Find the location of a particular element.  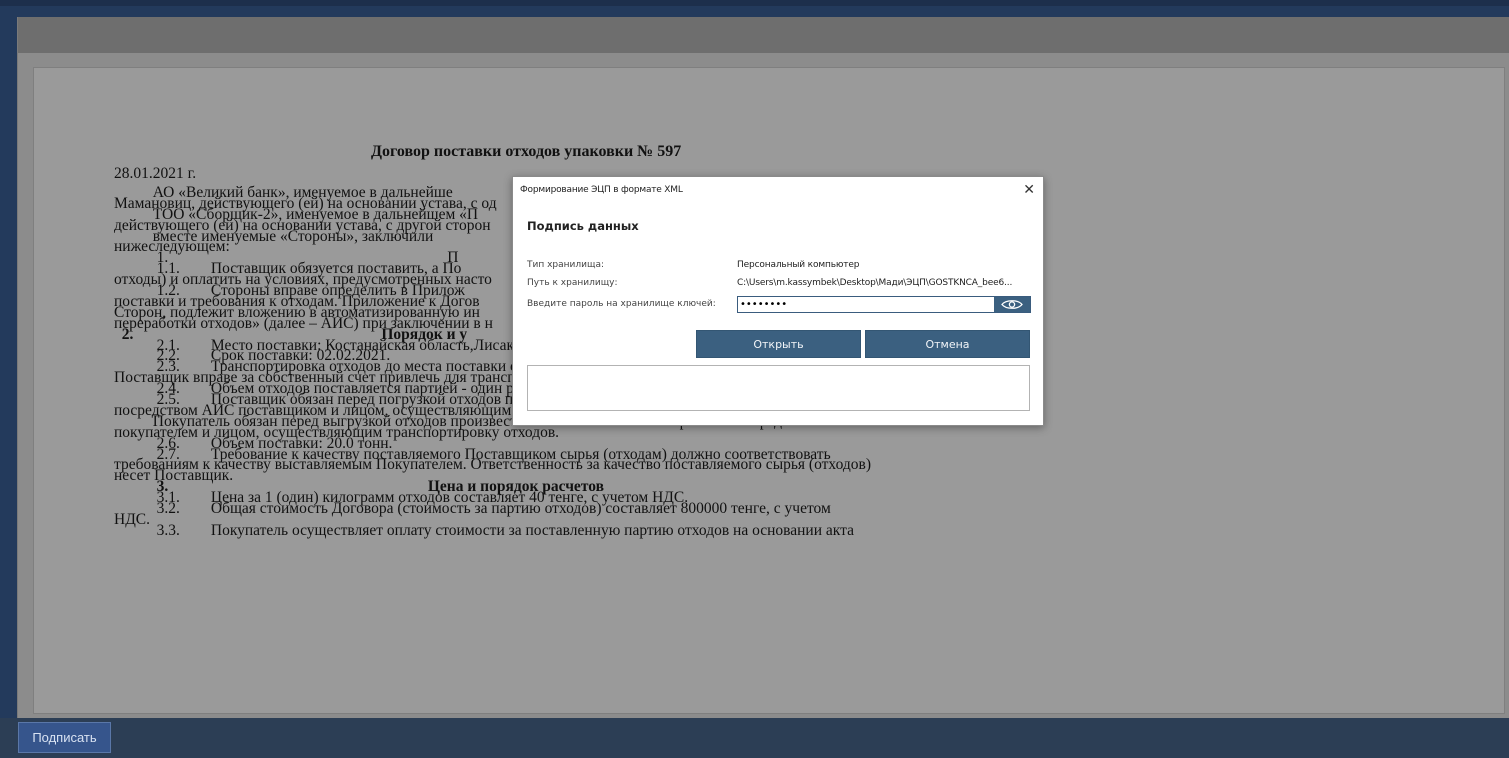

contract-title: Договор поставки отходов упаковки № 597 is located at coordinates (526, 151).